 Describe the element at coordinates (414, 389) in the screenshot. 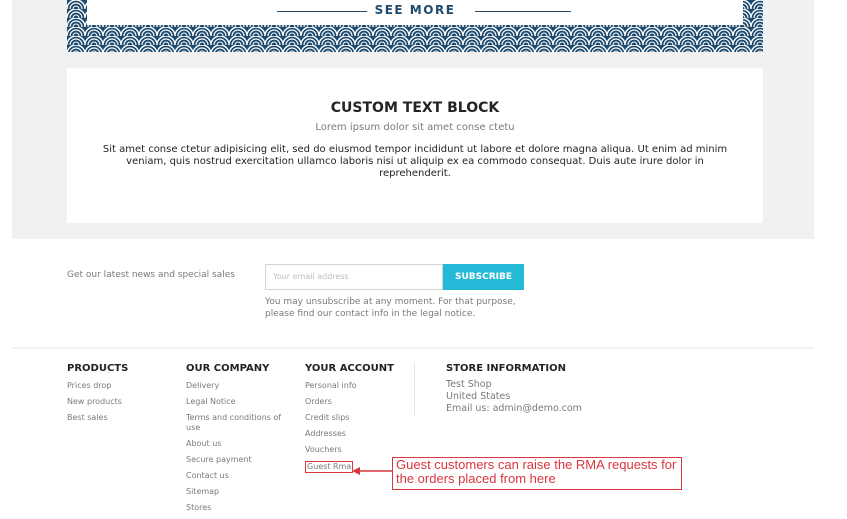

I see `footer-divider` at that location.